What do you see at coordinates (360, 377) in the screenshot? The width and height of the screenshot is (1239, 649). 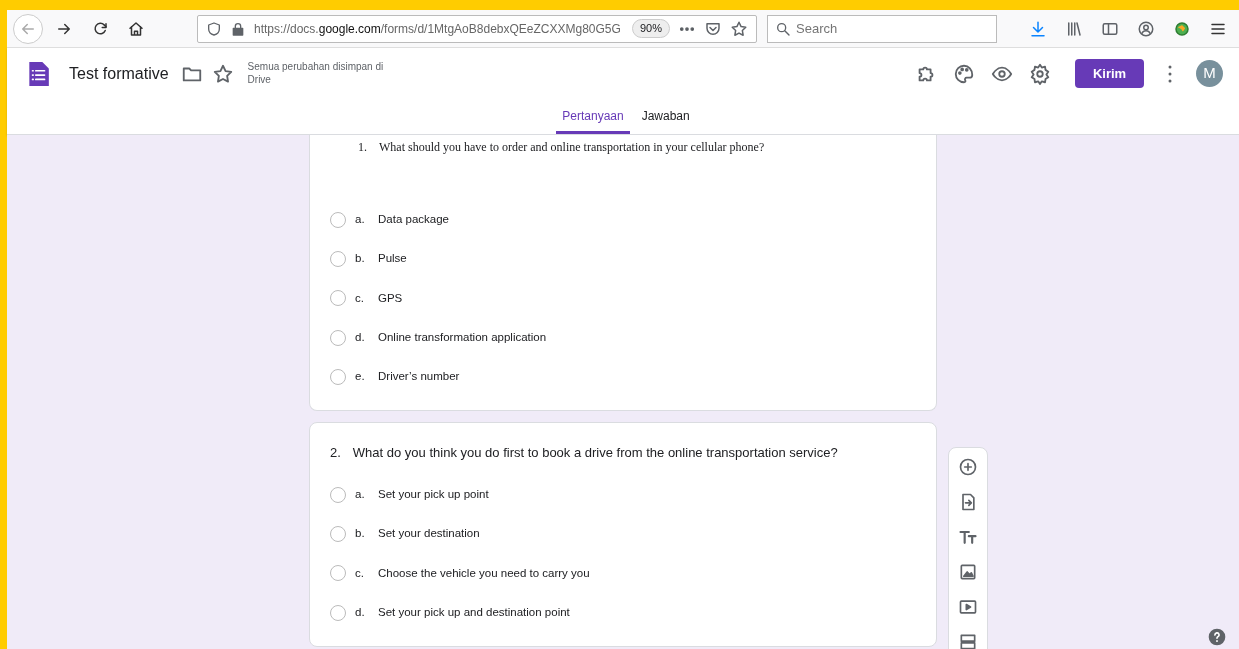 I see `option-letter: e.` at bounding box center [360, 377].